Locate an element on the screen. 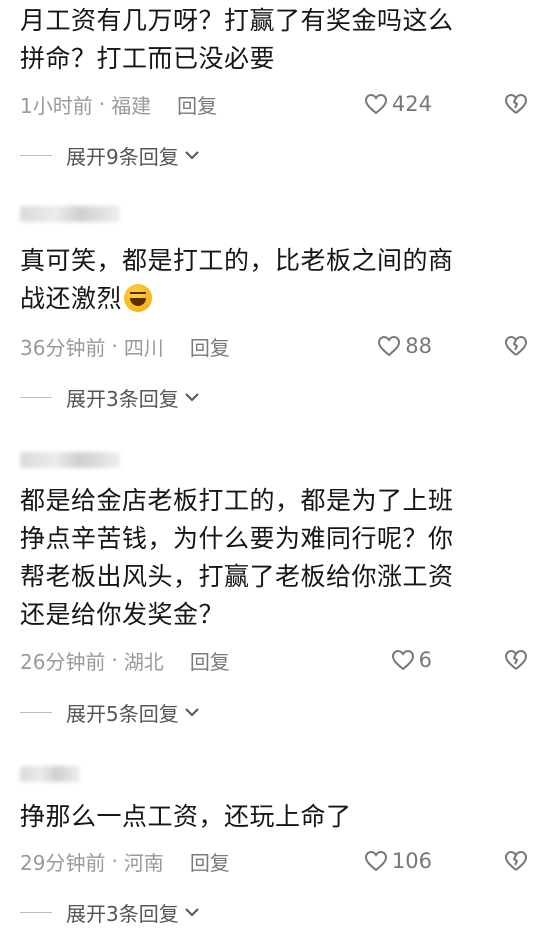 The height and width of the screenshot is (930, 551). comment-time: 36分钟前 is located at coordinates (63, 347).